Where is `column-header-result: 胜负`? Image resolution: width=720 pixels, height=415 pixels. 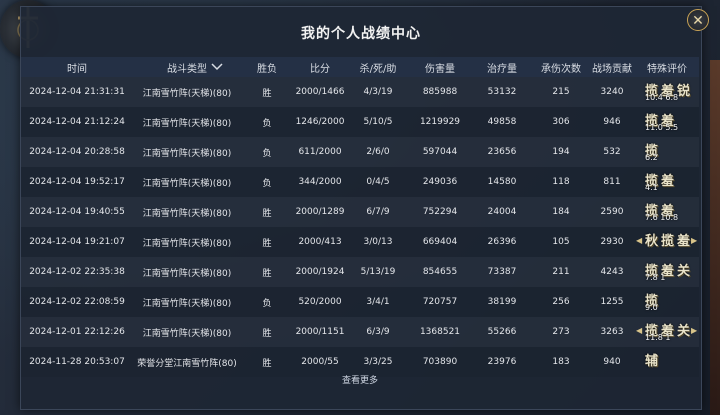
column-header-result: 胜负 is located at coordinates (267, 69).